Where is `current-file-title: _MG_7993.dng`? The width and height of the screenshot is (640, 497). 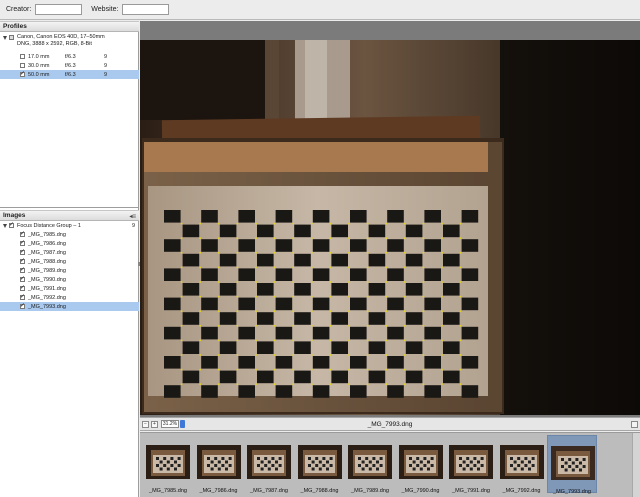 current-file-title: _MG_7993.dng is located at coordinates (390, 424).